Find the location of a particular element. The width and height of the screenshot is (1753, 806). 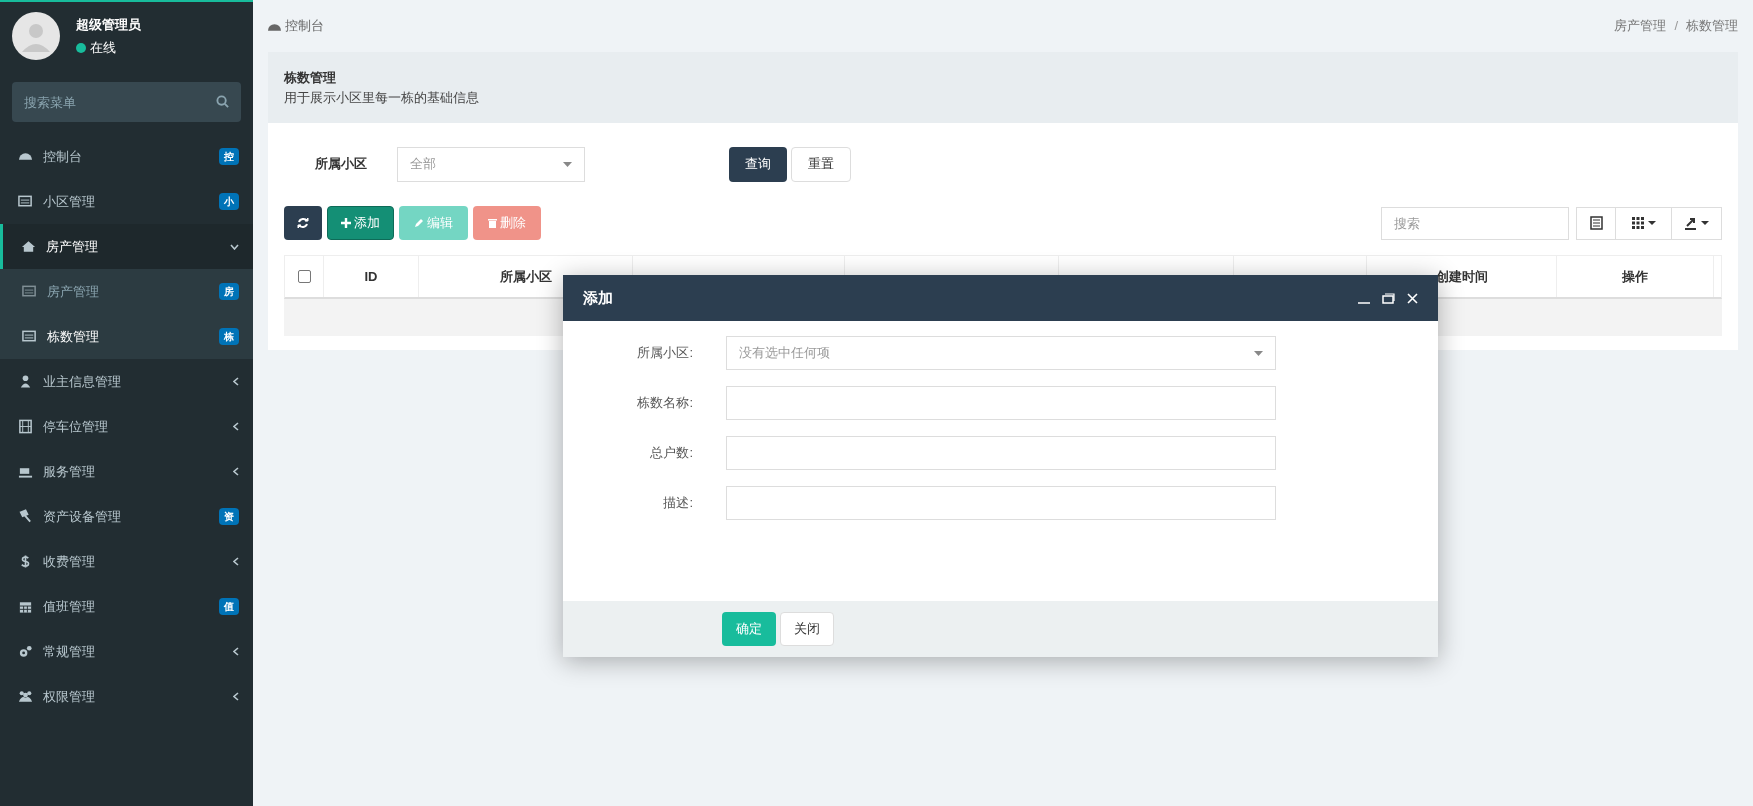

user-icon is located at coordinates (25, 381).